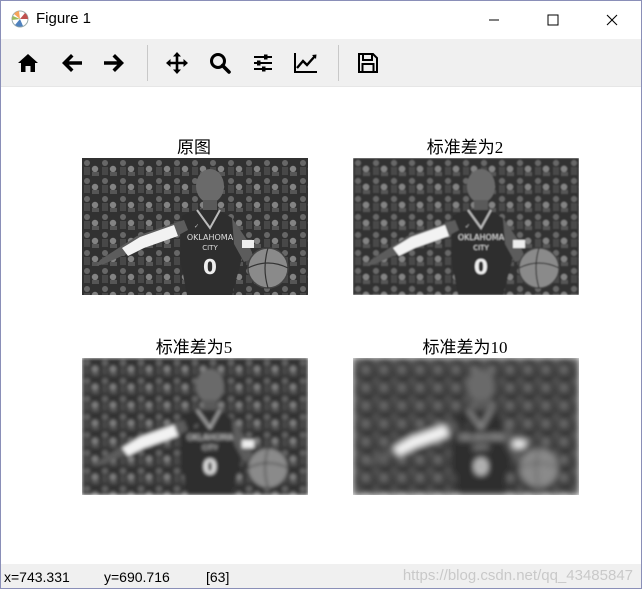  I want to click on subplot-title-original: 原图, so click(194, 147).